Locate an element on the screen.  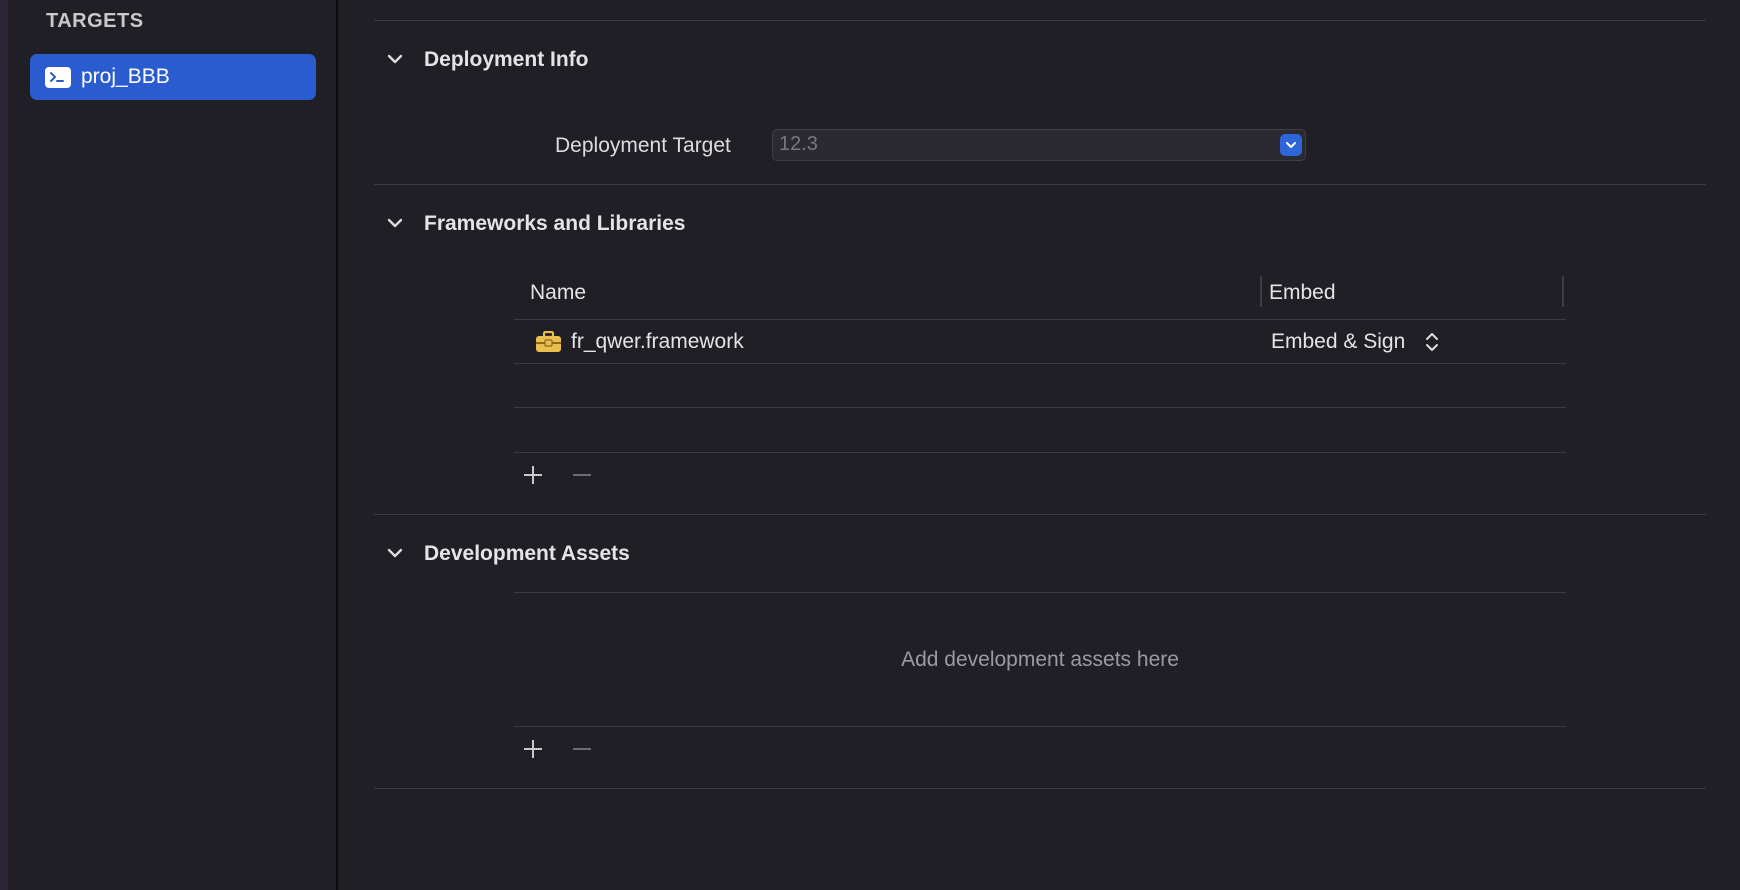
table-header-separator is located at coordinates (1040, 319).